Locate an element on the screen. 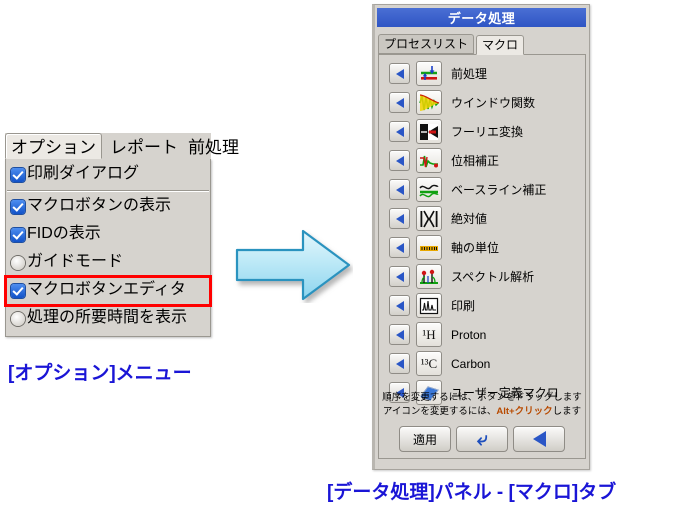  menubar-item-label: オプション is located at coordinates (53, 147).